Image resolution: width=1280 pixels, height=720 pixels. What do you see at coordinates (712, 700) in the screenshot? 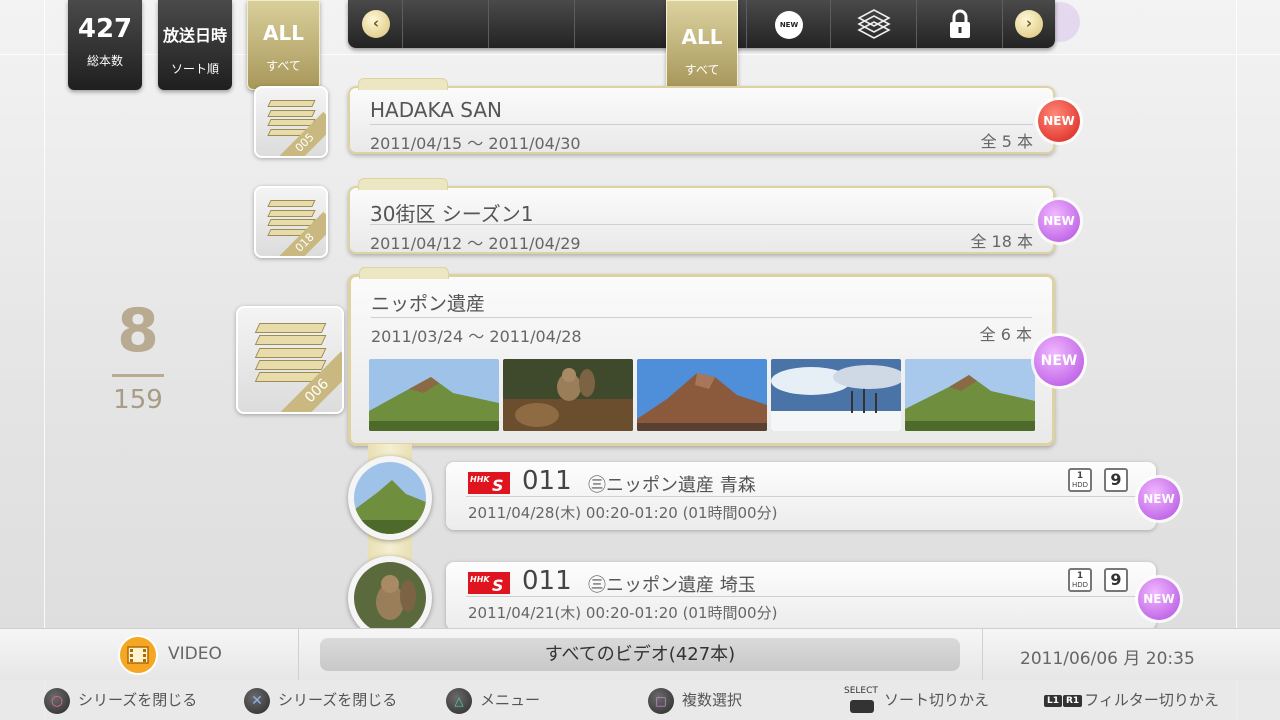
I see `hint-label: 複数選択` at bounding box center [712, 700].